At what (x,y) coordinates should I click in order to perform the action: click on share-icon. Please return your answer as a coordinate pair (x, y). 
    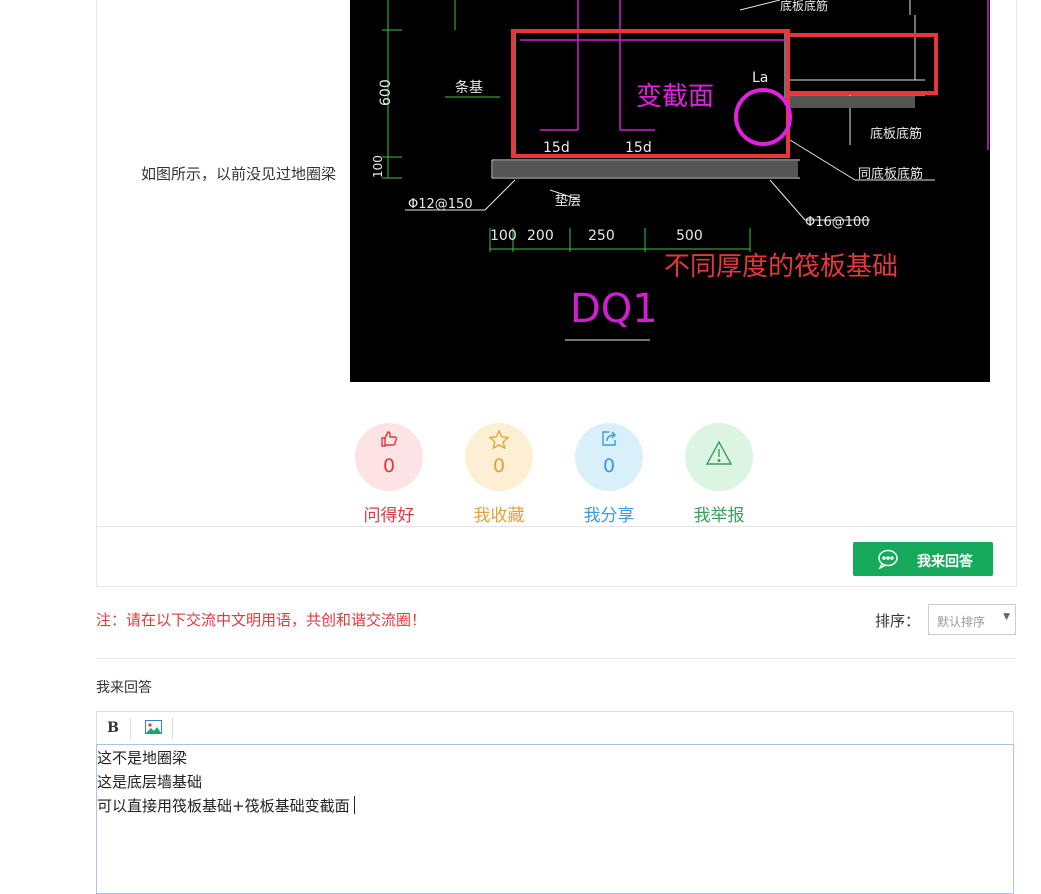
    Looking at the image, I should click on (609, 441).